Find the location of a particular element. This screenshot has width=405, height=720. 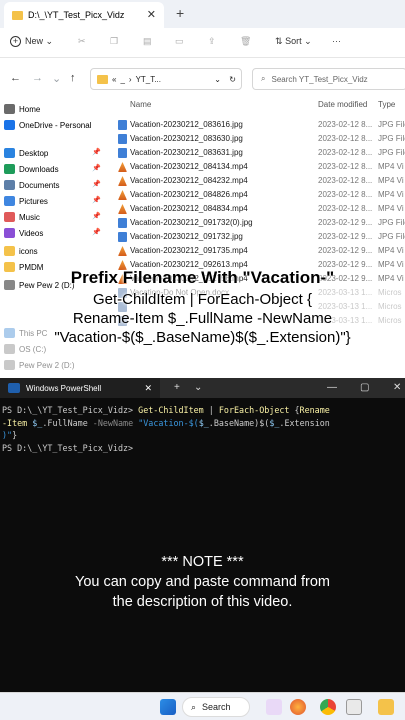

cmd-var-a: $_ is located at coordinates (37, 422).